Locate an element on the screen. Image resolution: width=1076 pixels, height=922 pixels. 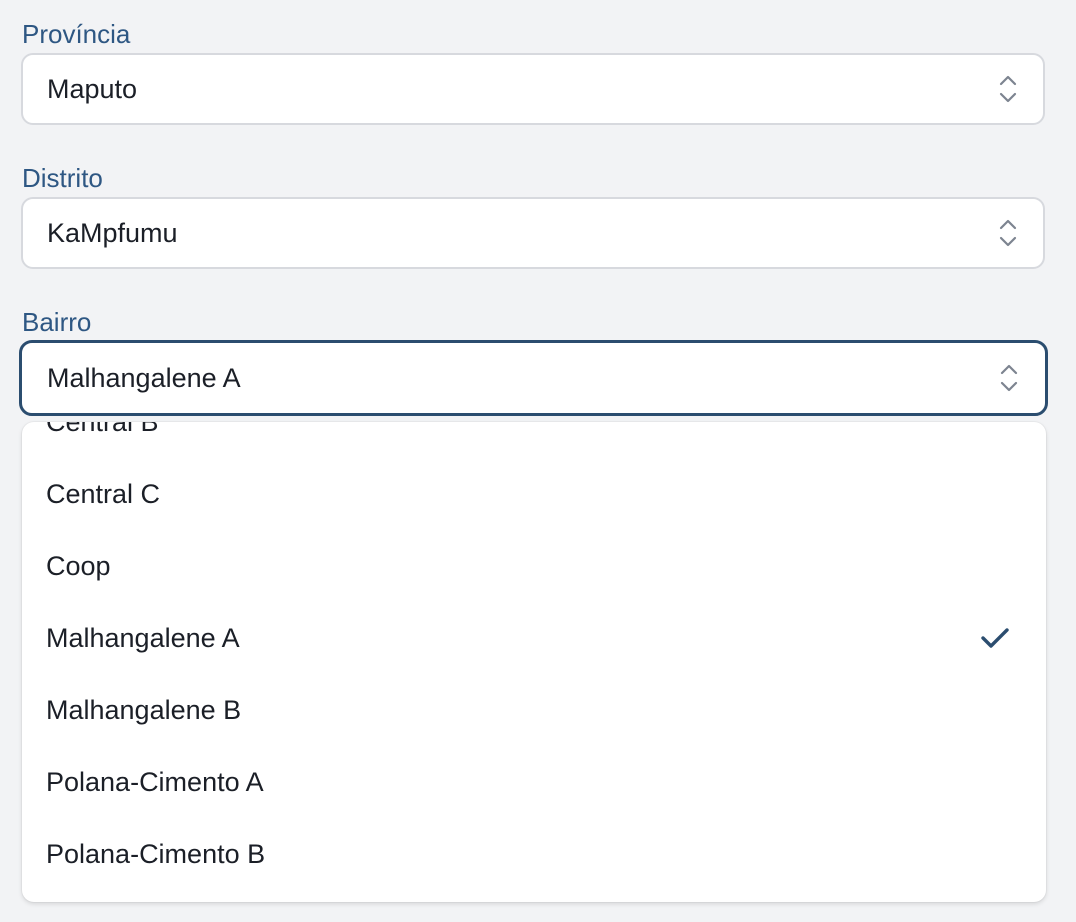
bairro-select: Malhangalene A is located at coordinates (533, 378).